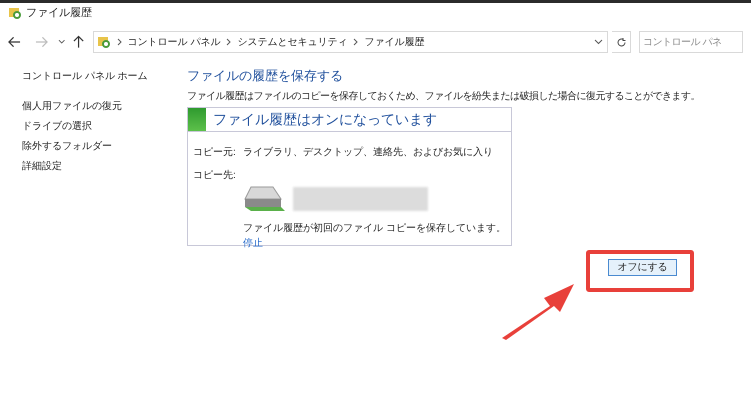 The image size is (751, 419). Describe the element at coordinates (79, 42) in the screenshot. I see `up-arrow-icon` at that location.